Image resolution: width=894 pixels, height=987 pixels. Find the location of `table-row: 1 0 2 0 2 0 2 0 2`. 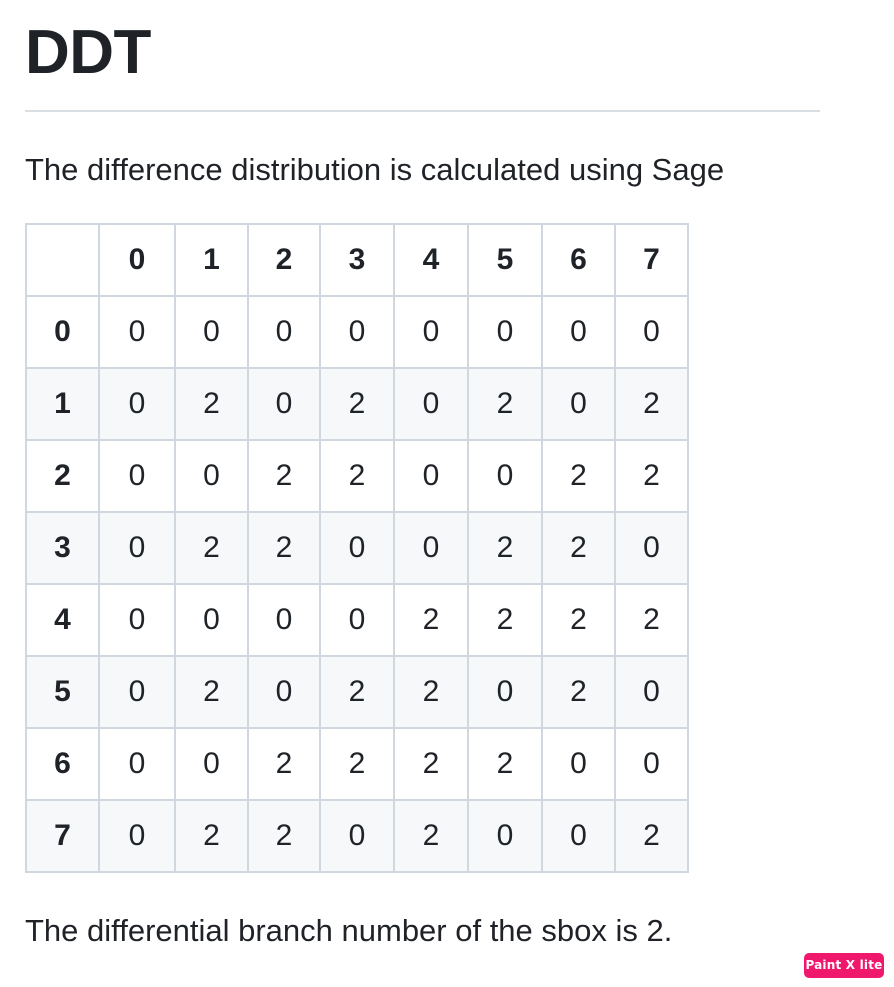

table-row: 1 0 2 0 2 0 2 0 2 is located at coordinates (357, 404).